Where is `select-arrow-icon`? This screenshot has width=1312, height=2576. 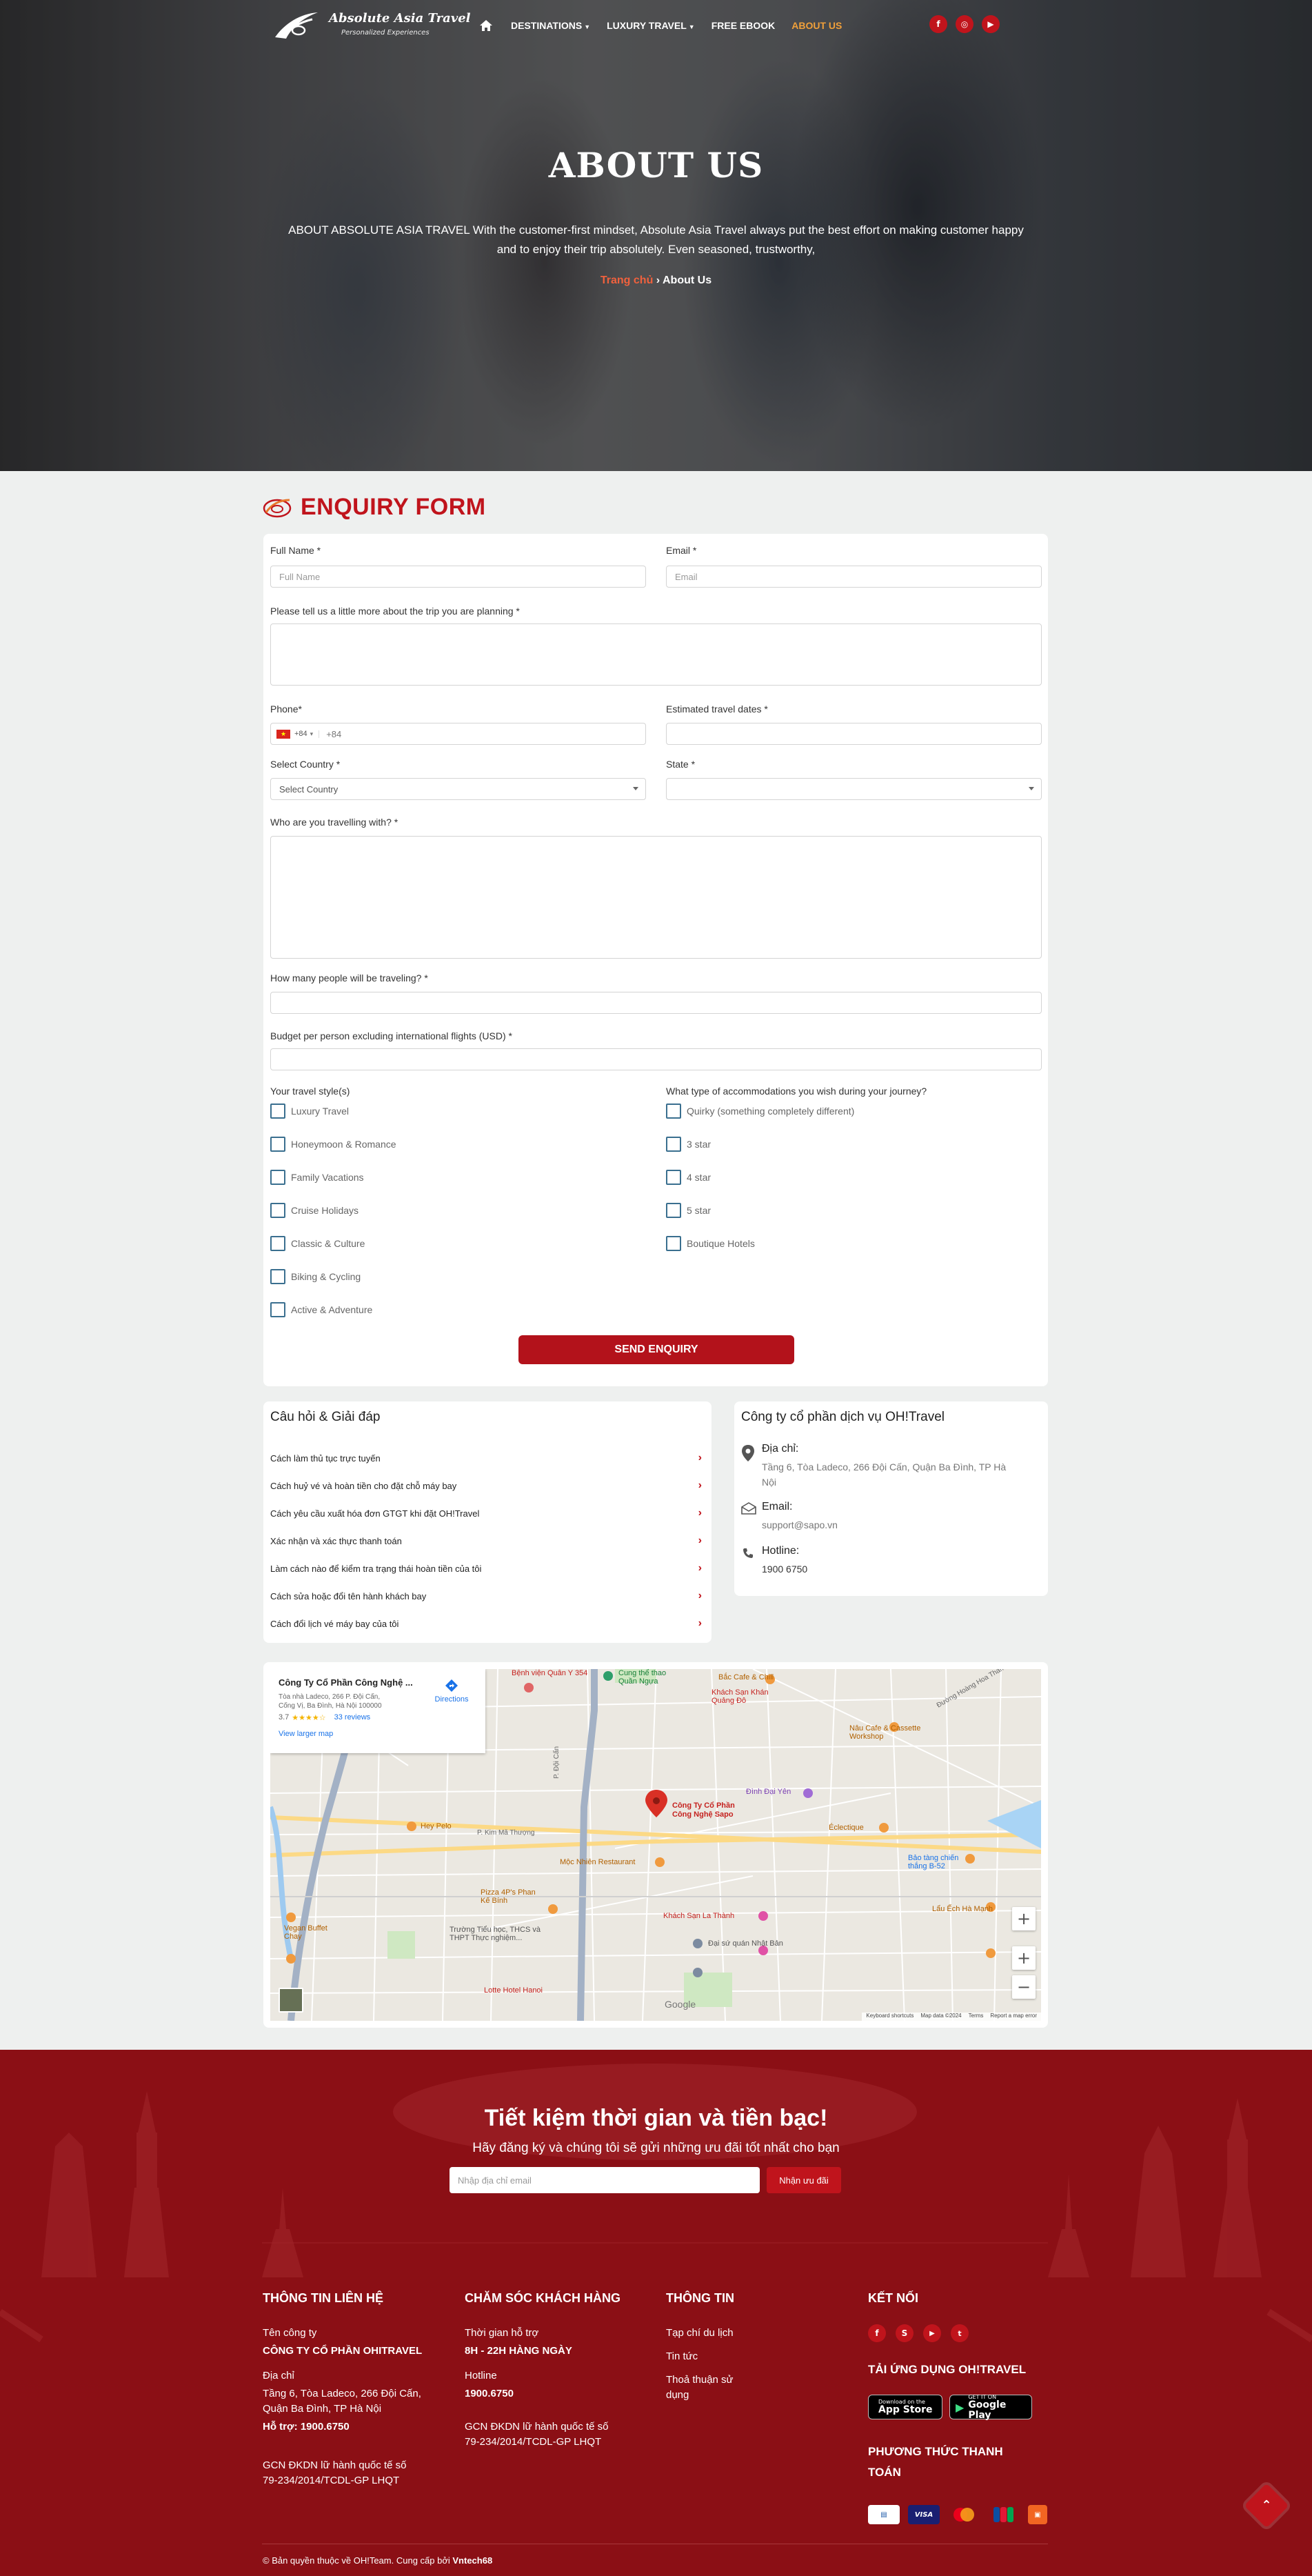 select-arrow-icon is located at coordinates (635, 788).